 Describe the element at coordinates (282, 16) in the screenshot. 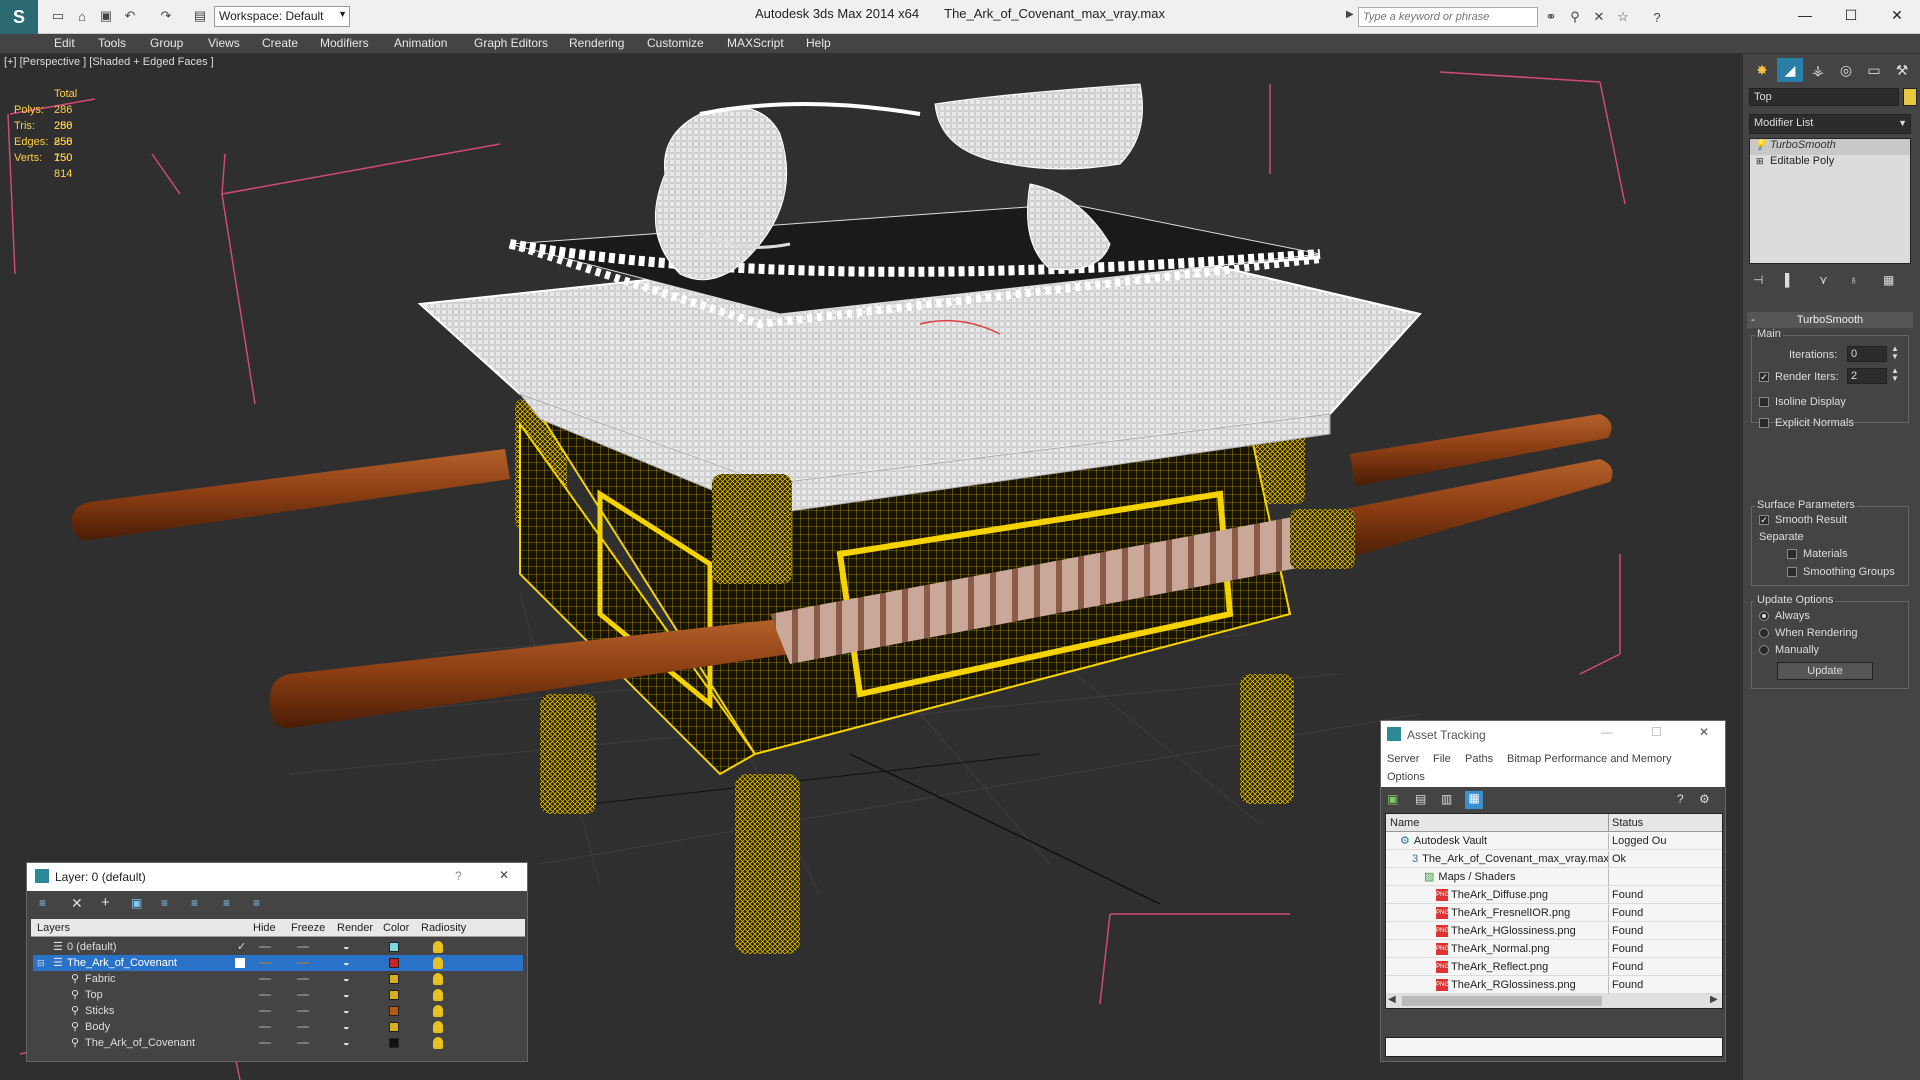

I see `workspace-dropdown: Workspace: Default ▼` at that location.